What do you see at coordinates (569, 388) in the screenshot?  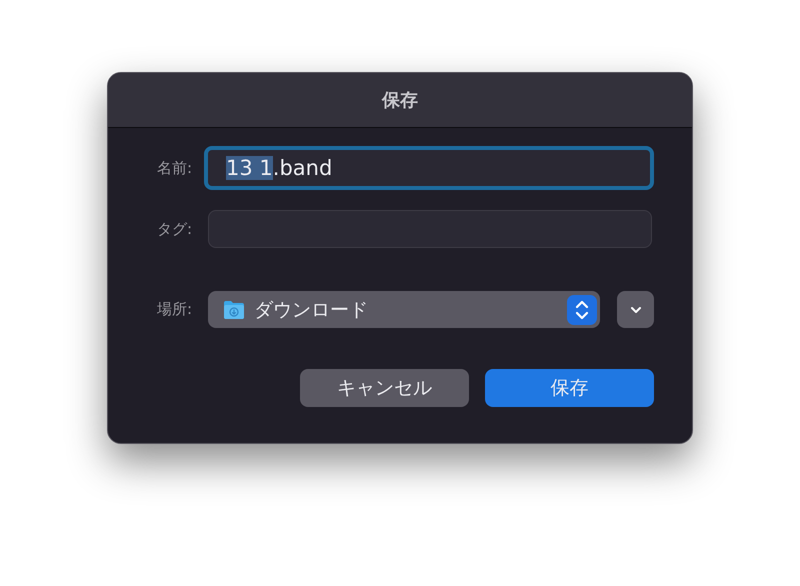 I see `save-button: 保存` at bounding box center [569, 388].